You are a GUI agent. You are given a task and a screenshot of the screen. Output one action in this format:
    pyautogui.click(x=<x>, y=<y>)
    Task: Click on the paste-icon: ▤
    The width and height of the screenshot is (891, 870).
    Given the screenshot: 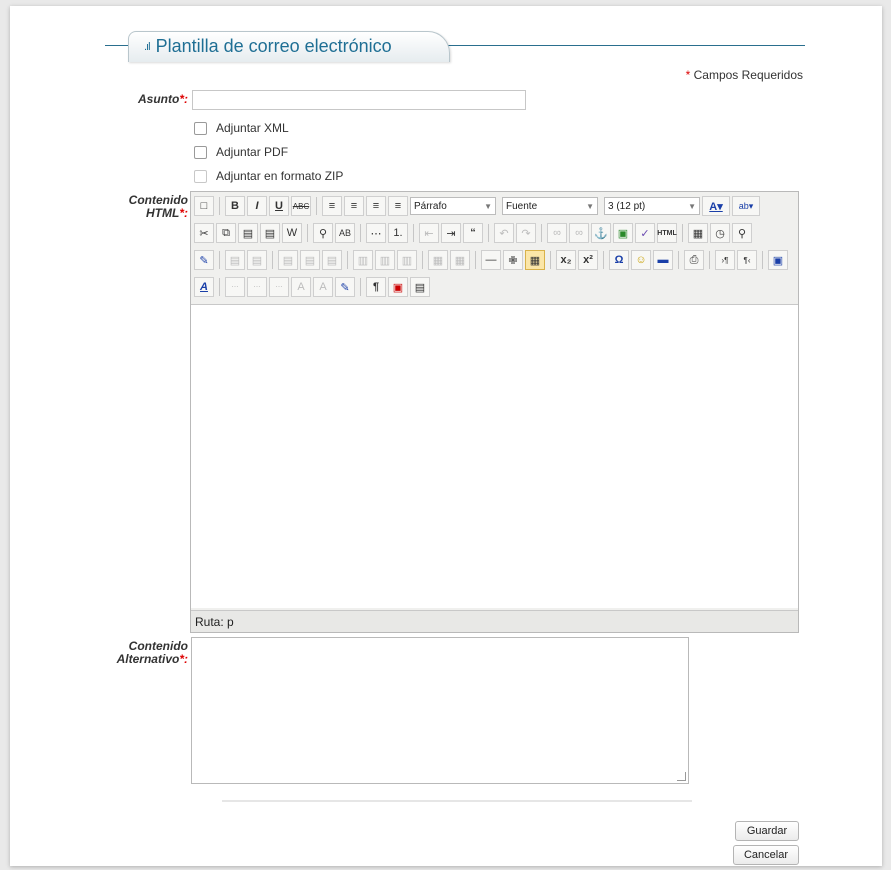 What is the action you would take?
    pyautogui.click(x=248, y=233)
    